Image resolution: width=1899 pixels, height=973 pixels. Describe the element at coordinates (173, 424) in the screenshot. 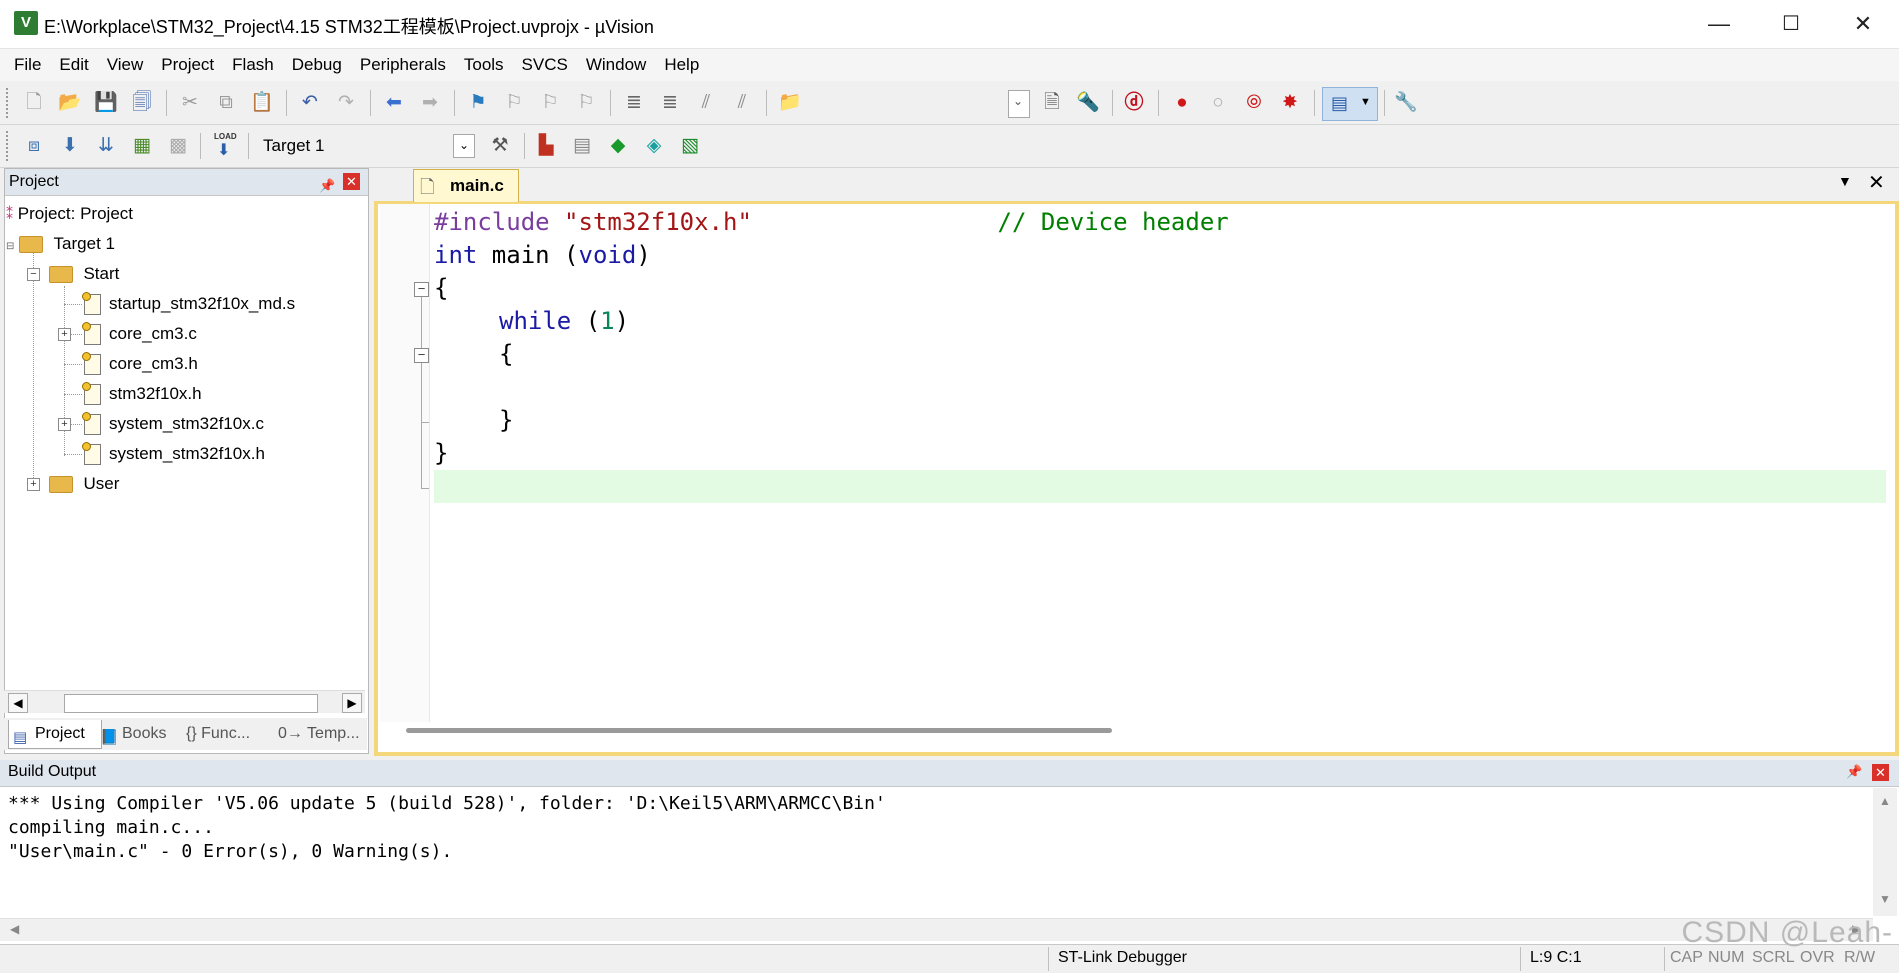

I see `tree-item-file: system_stm32f10x.c` at that location.